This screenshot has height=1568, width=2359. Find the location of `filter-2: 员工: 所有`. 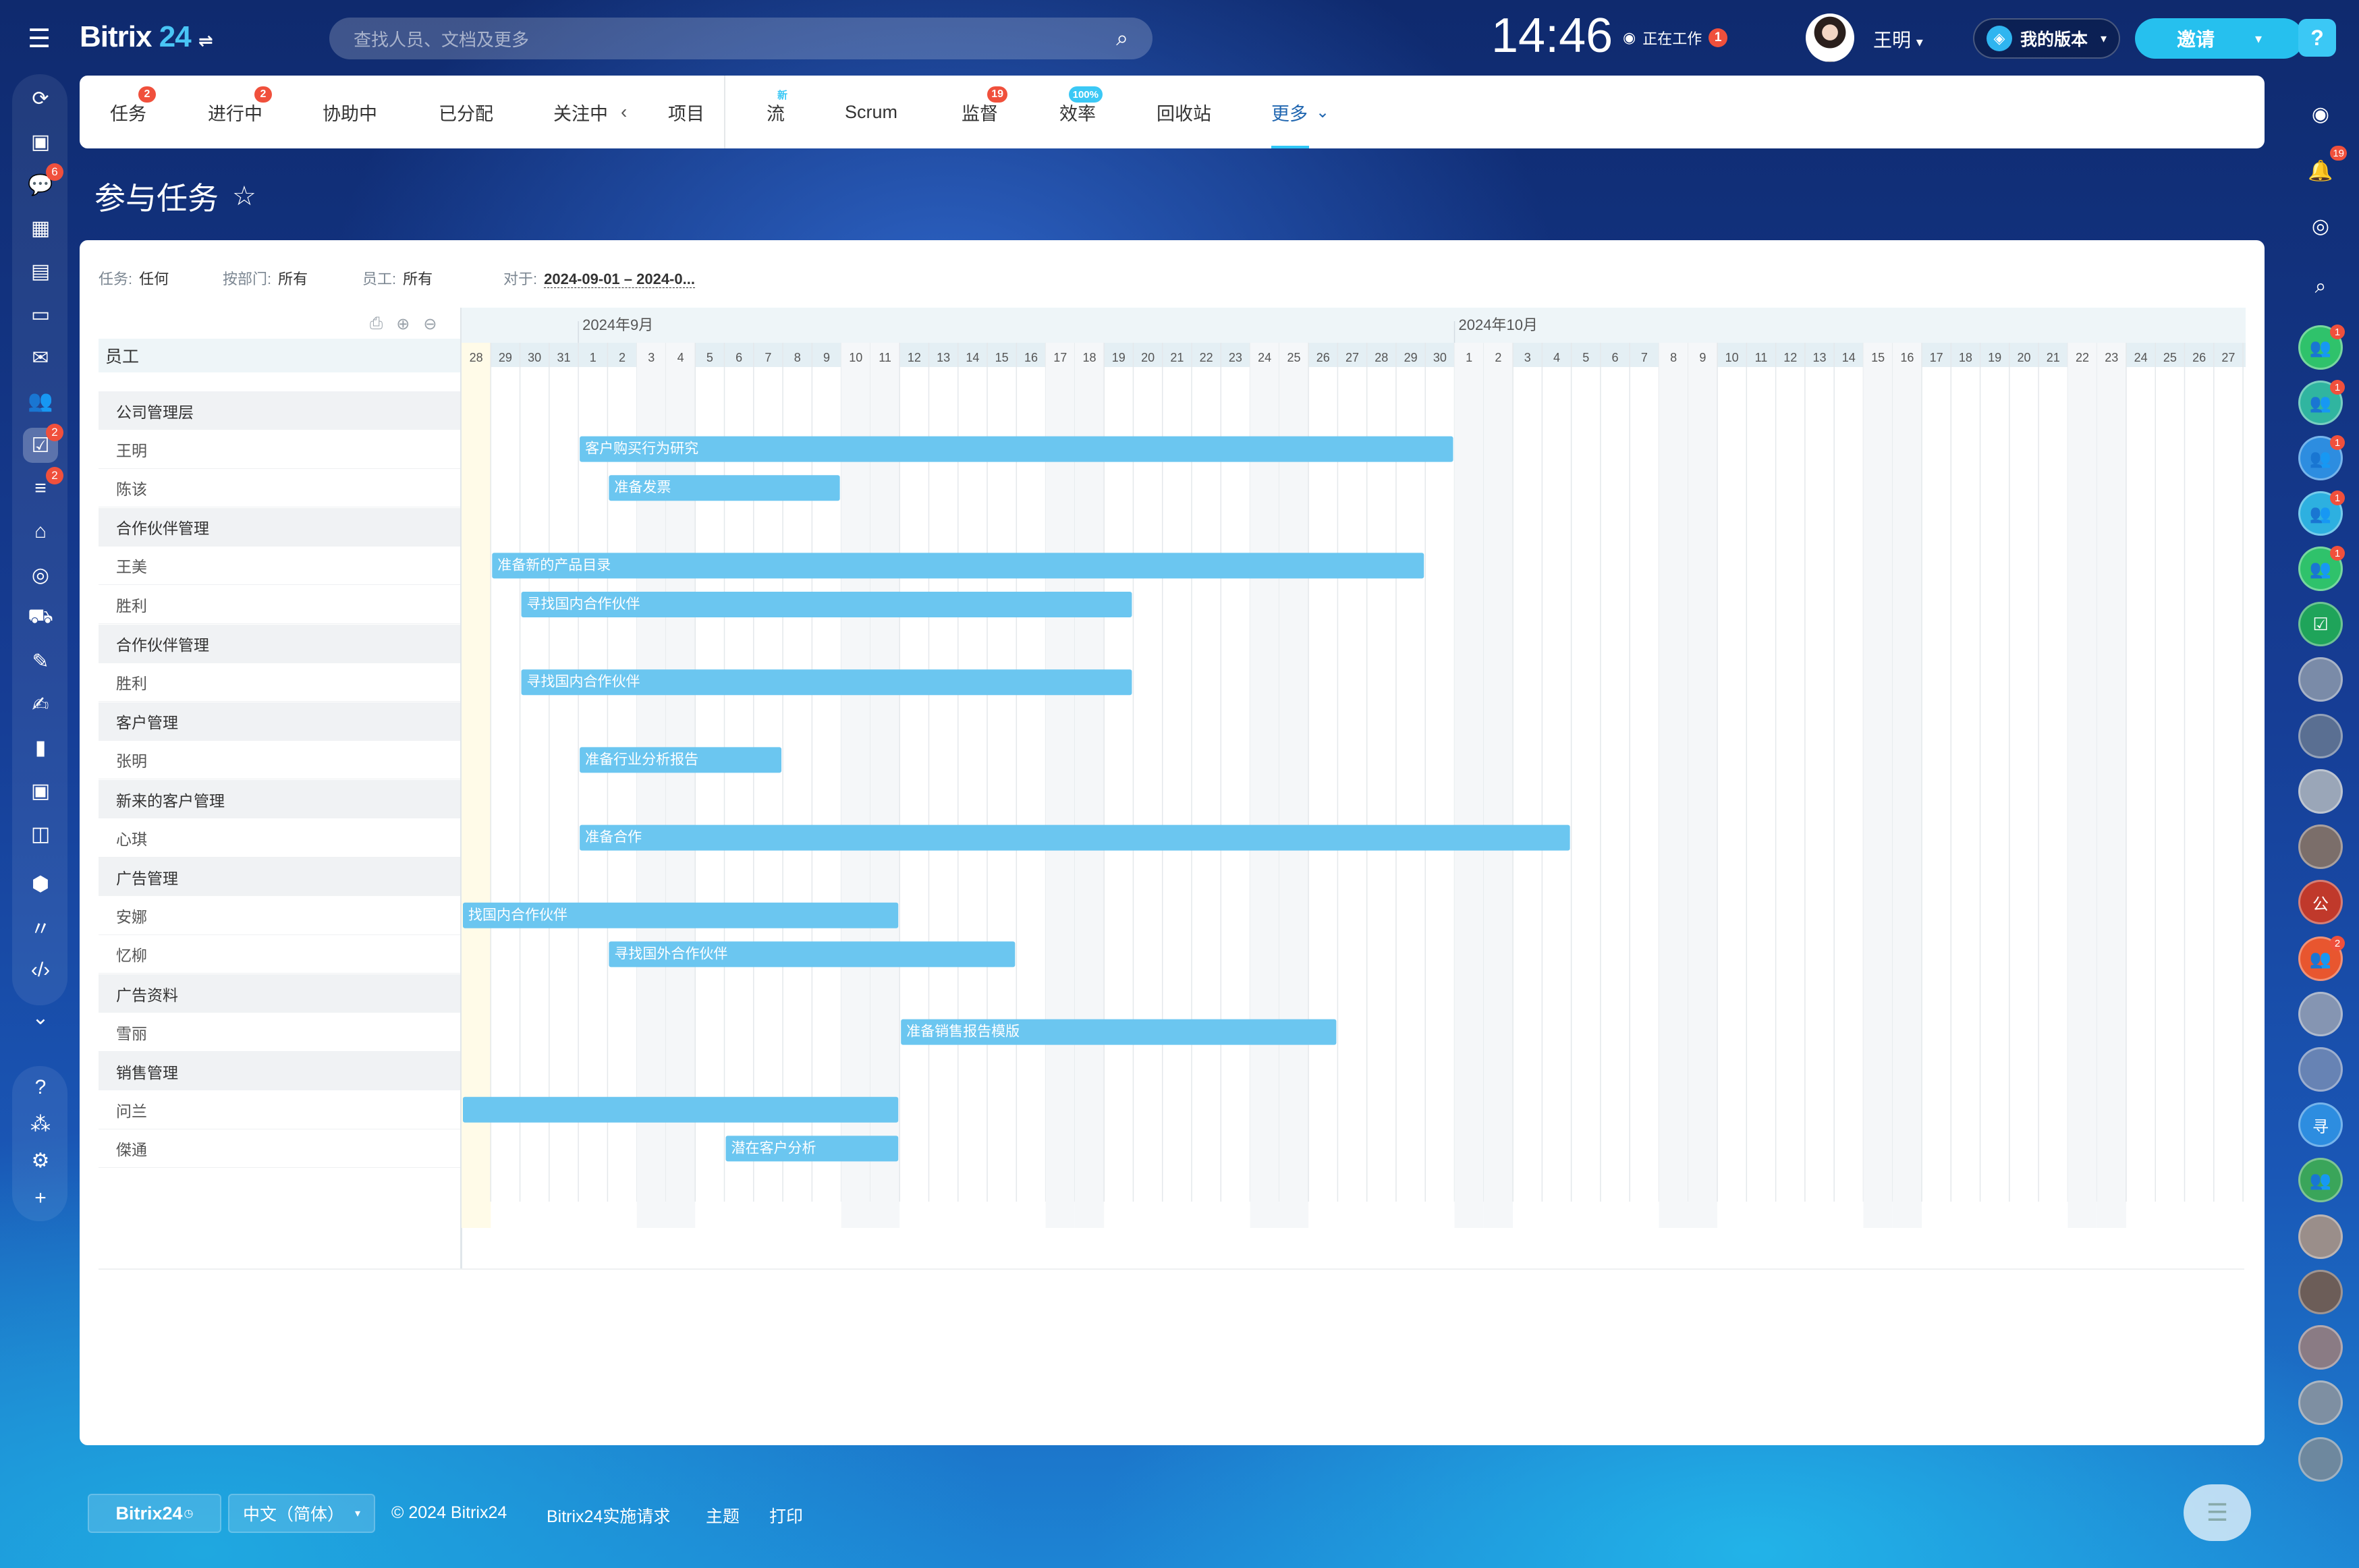

filter-2: 员工: 所有 is located at coordinates (398, 278).